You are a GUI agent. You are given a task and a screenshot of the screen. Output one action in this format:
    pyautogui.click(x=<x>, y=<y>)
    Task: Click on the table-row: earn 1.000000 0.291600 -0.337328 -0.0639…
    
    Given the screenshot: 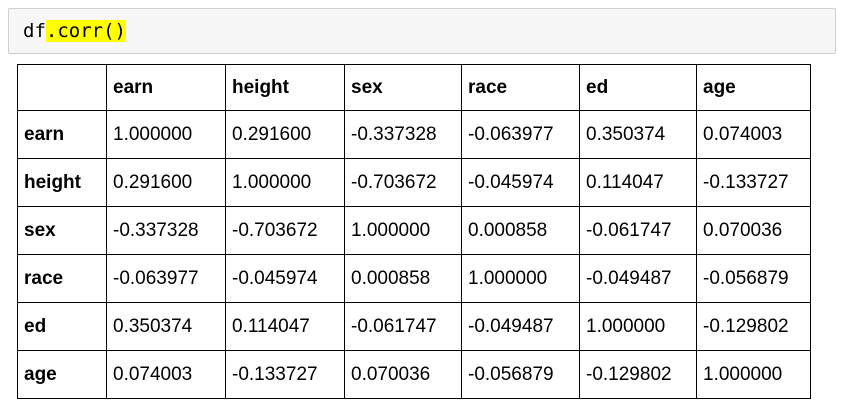 What is the action you would take?
    pyautogui.click(x=414, y=134)
    